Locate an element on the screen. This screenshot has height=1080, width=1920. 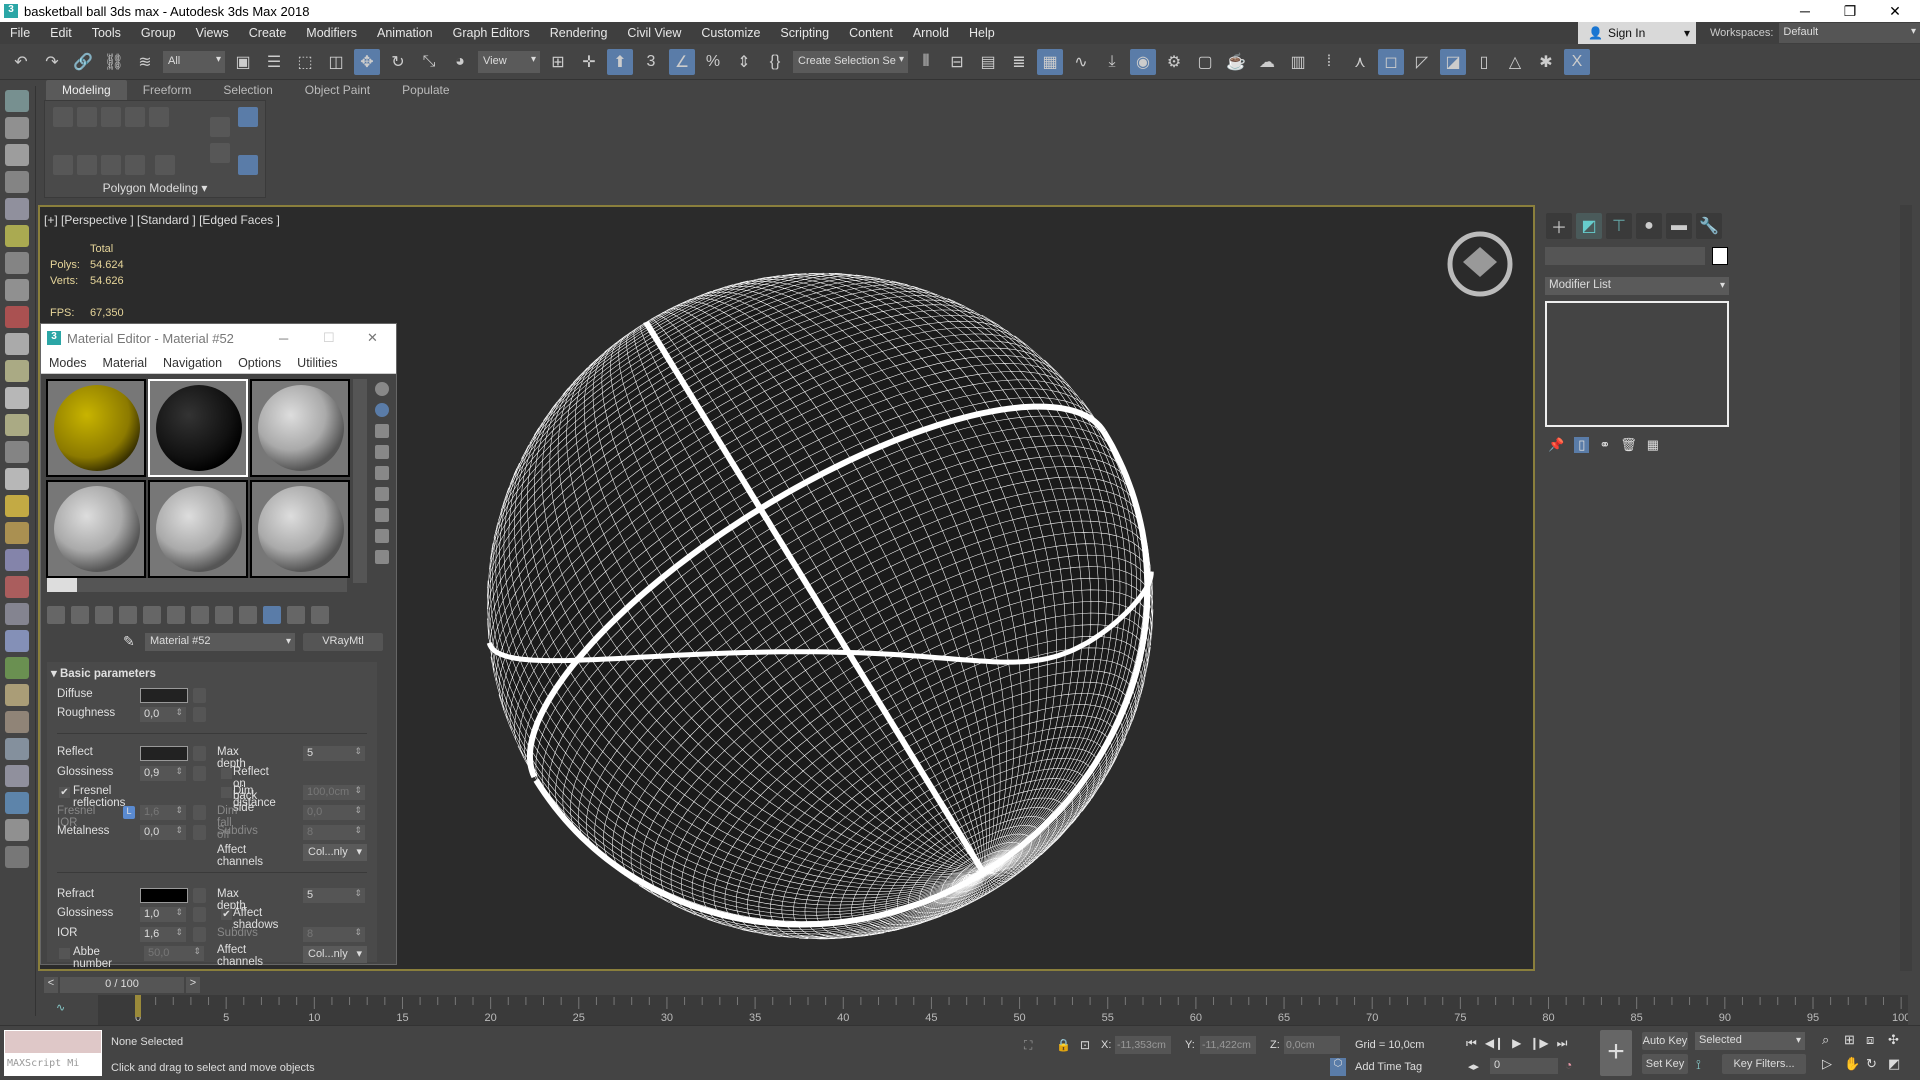
select-object-icon: ▣ is located at coordinates (243, 62).